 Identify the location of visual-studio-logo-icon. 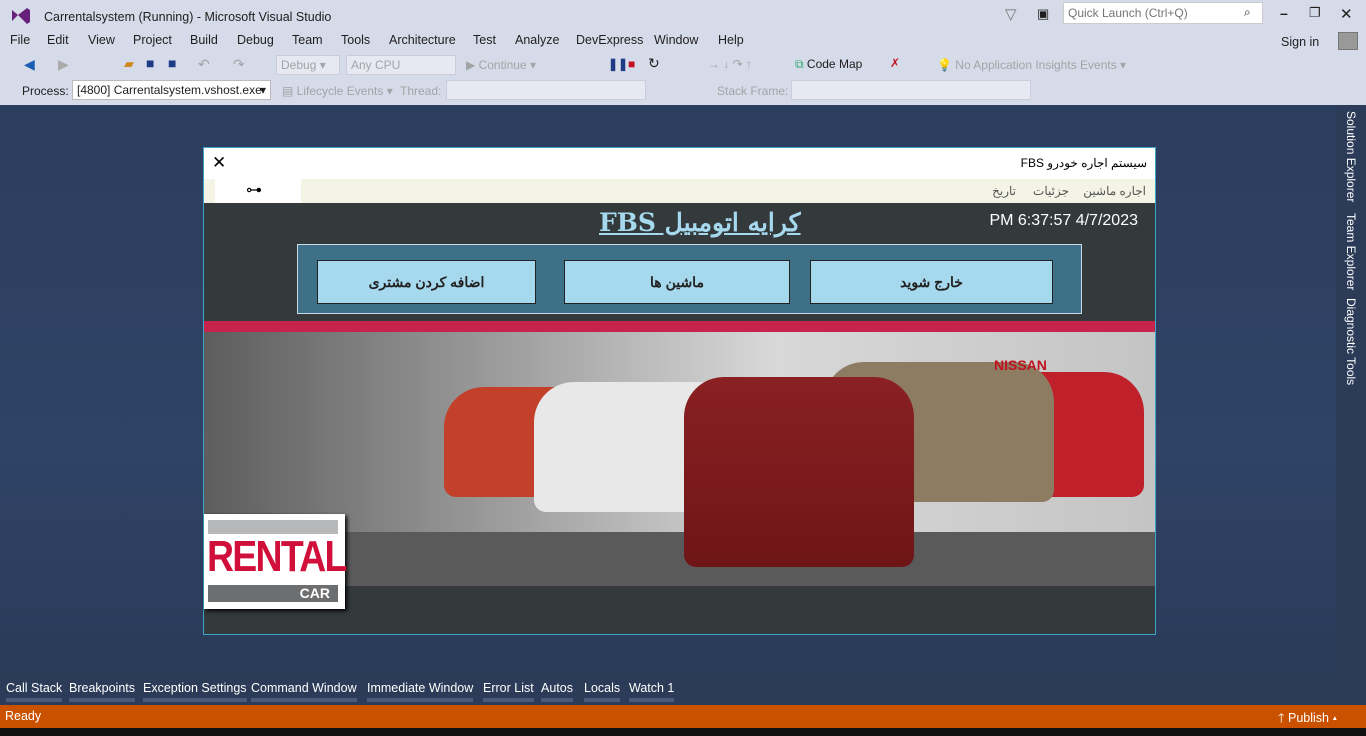
(21, 16).